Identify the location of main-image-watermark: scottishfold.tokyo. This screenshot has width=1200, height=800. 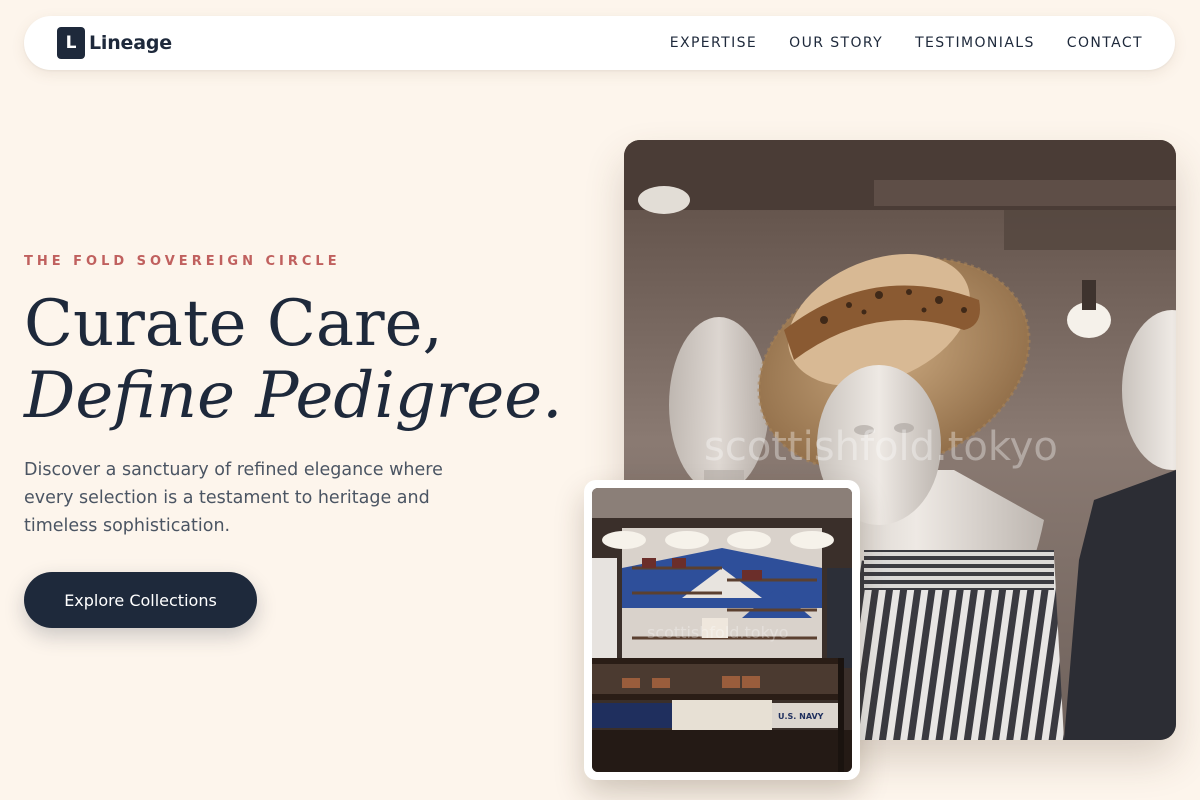
(881, 447).